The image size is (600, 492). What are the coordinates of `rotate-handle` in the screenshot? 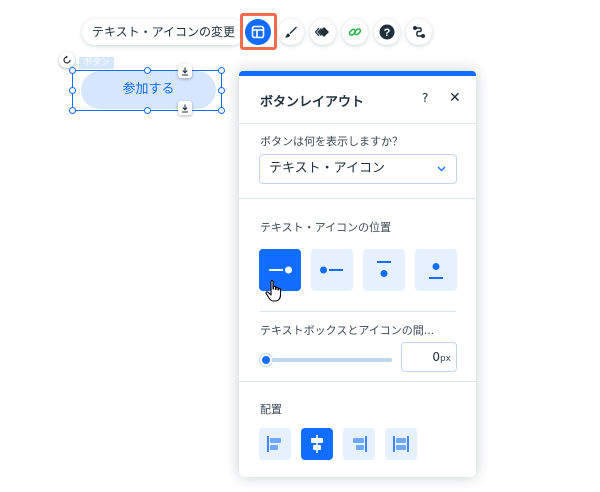 It's located at (67, 60).